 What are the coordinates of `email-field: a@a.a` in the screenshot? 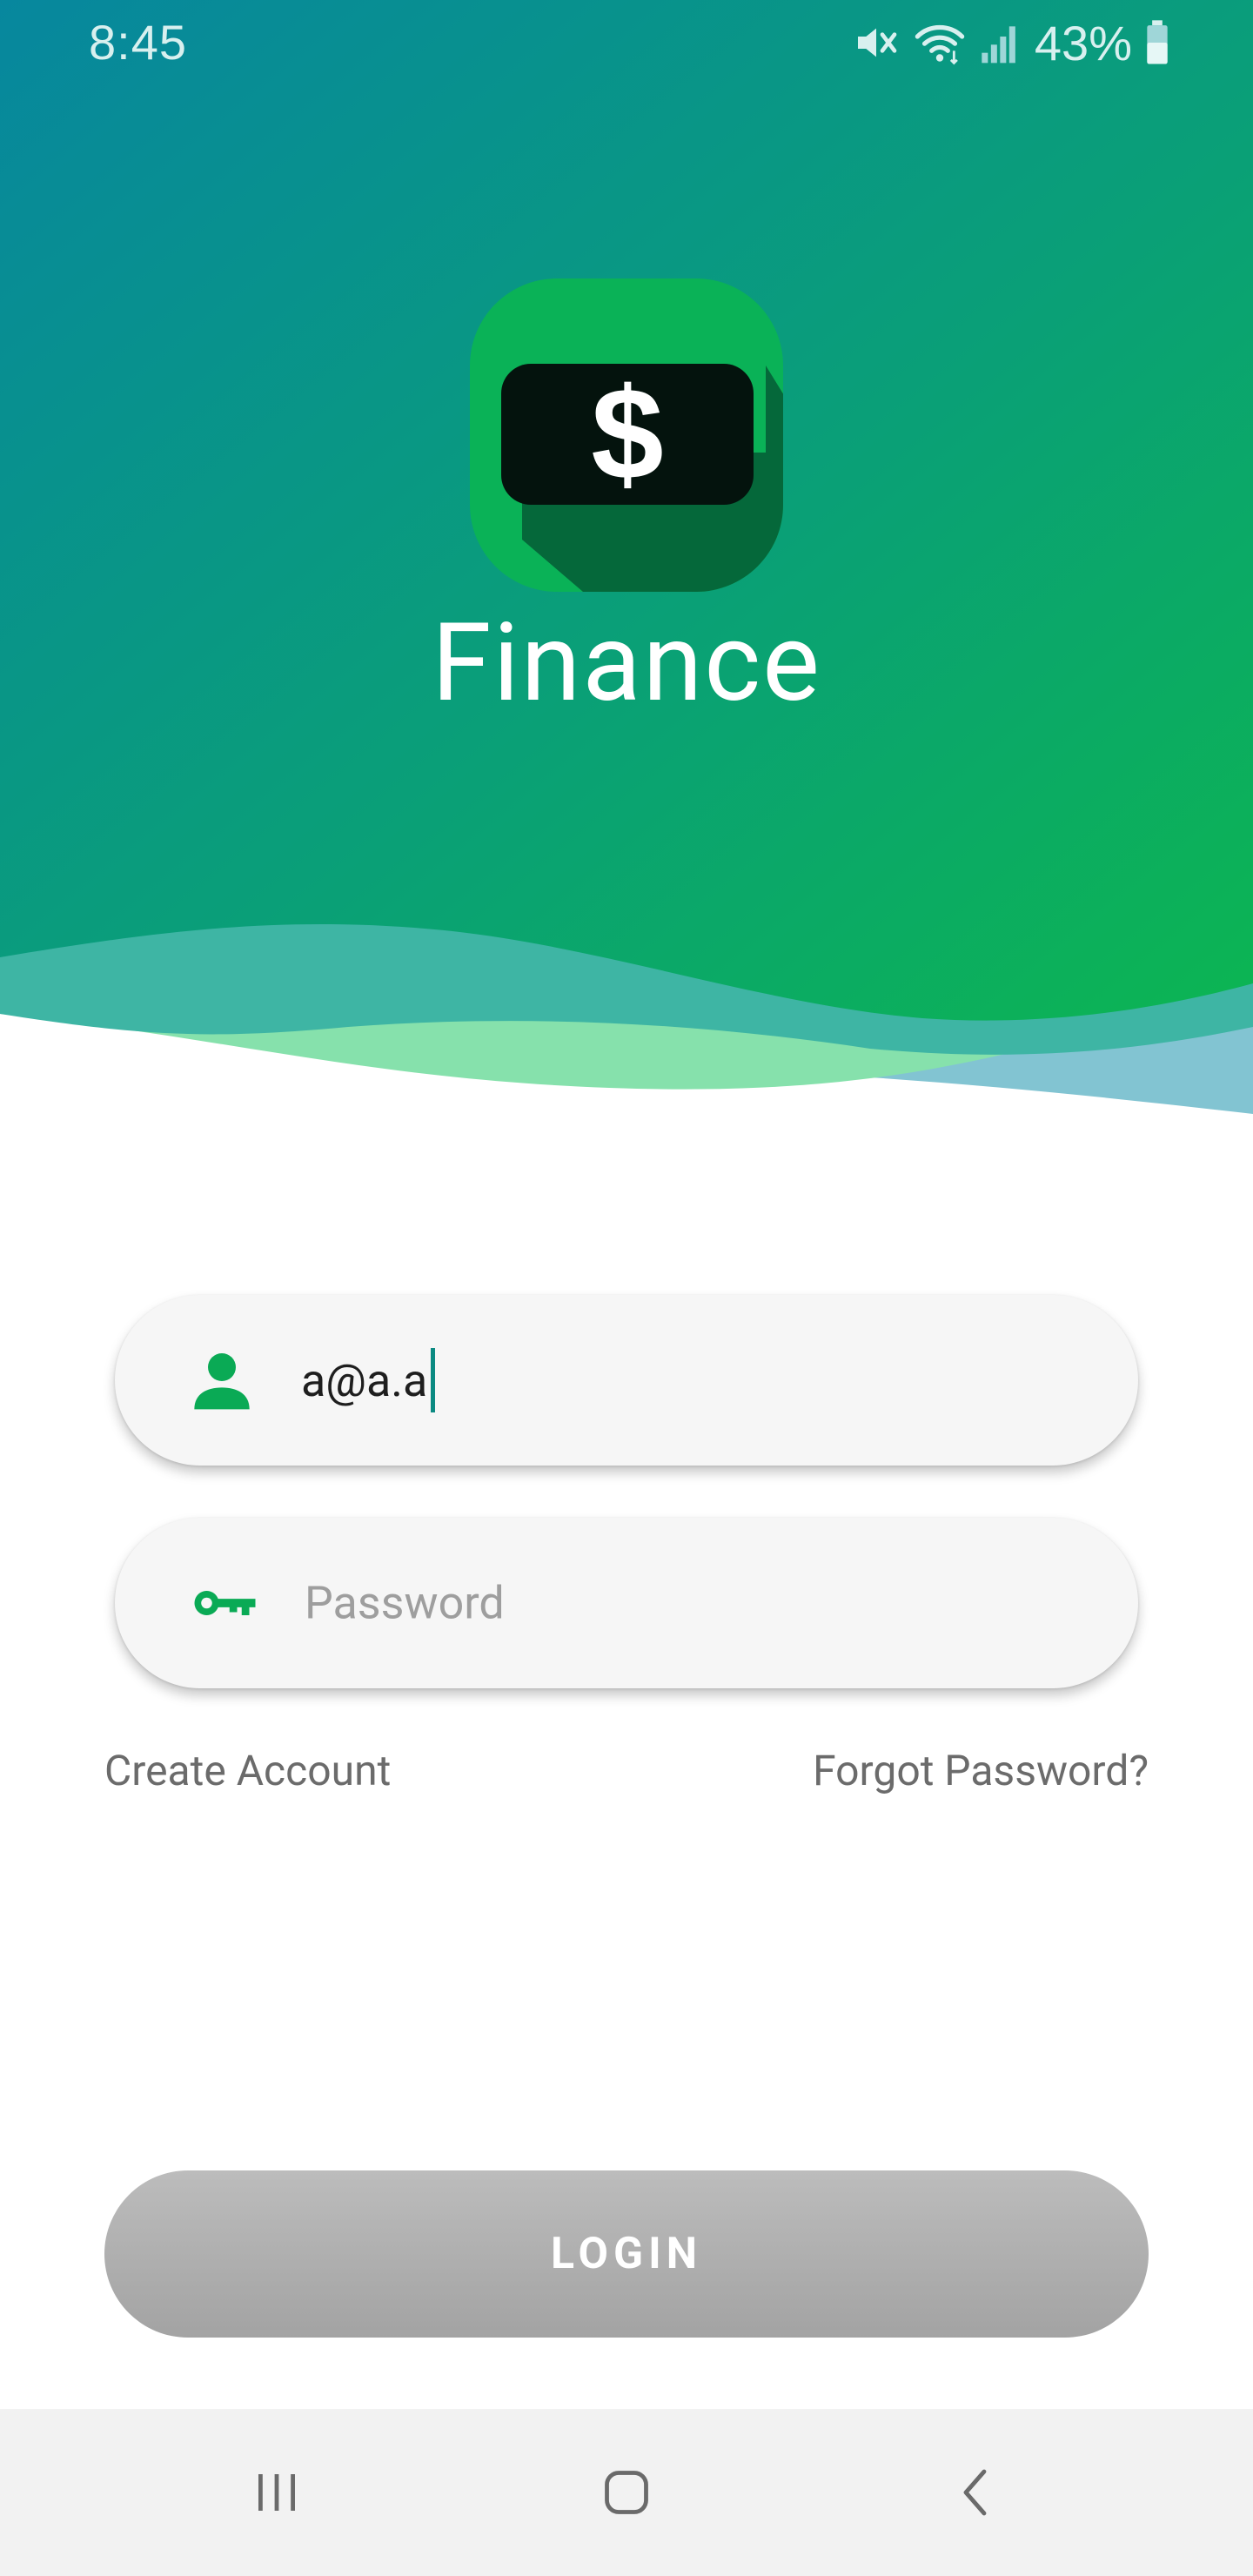 It's located at (626, 1380).